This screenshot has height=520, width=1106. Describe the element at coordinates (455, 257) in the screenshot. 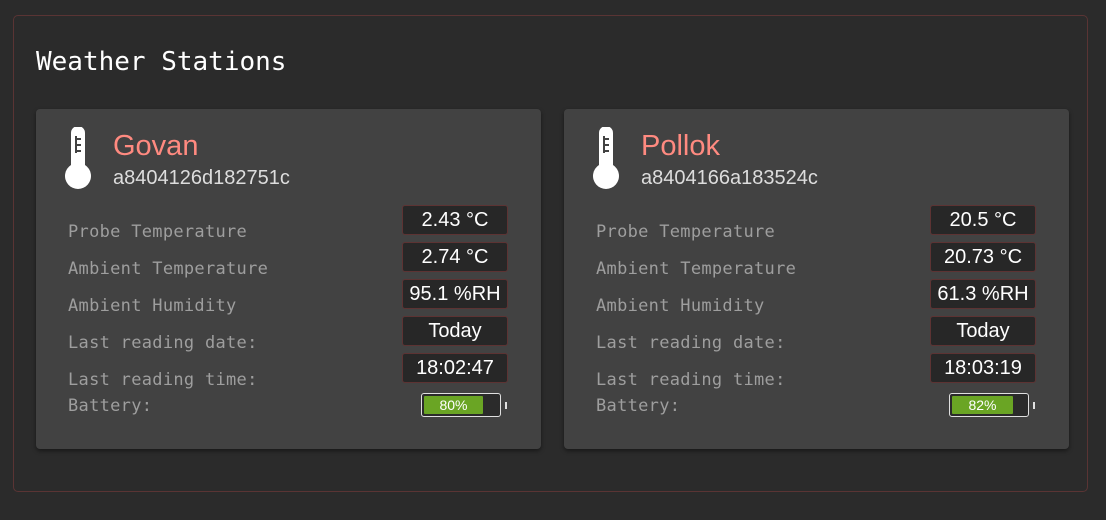

I see `reading-value: 2.74 °C` at that location.